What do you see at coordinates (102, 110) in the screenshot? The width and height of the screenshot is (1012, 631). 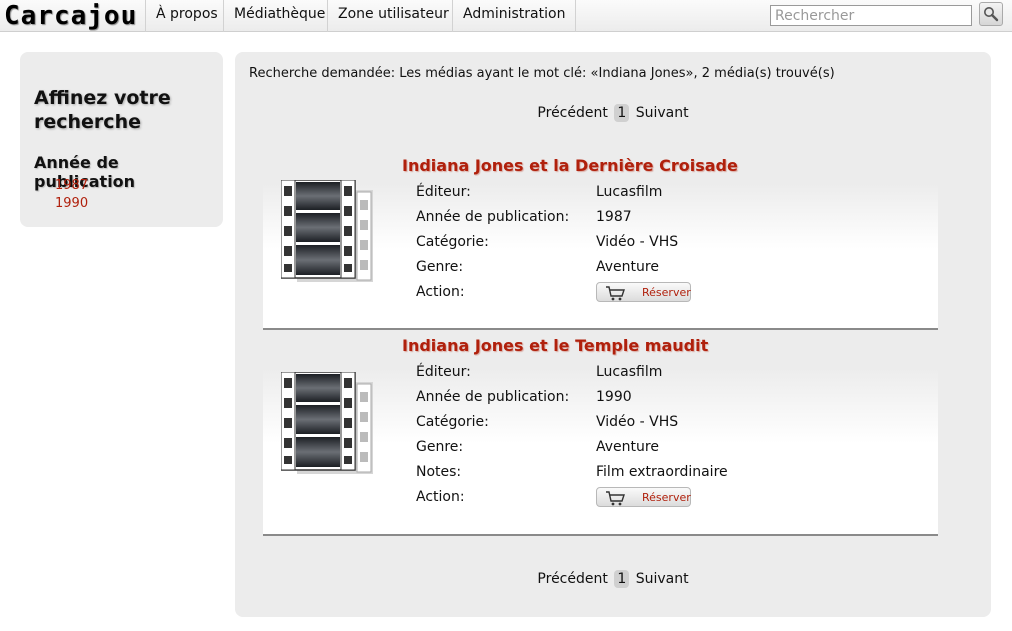 I see `sidebar-title: Affinez votre recherche` at bounding box center [102, 110].